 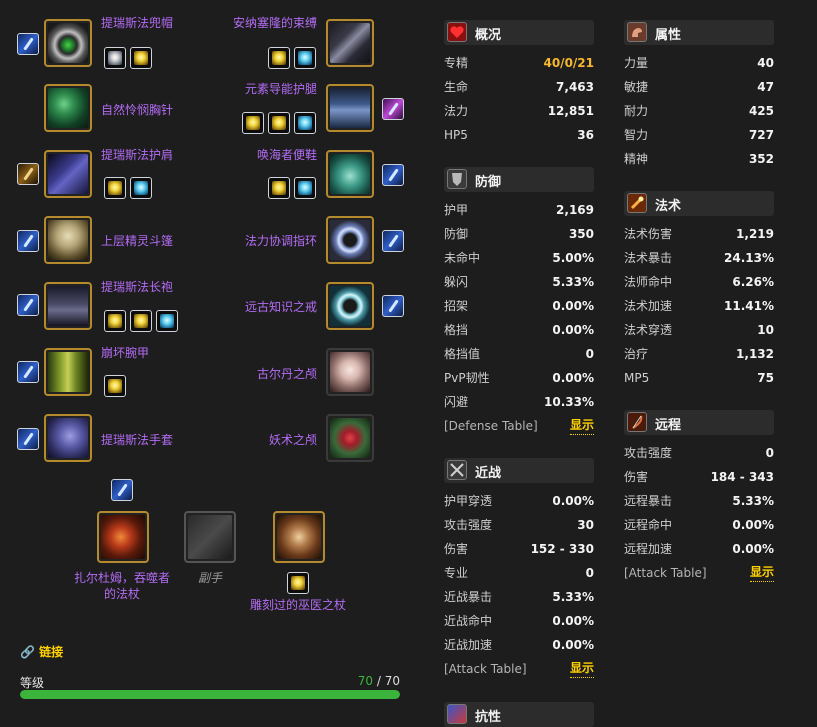 What do you see at coordinates (765, 87) in the screenshot?
I see `stat-value: 47` at bounding box center [765, 87].